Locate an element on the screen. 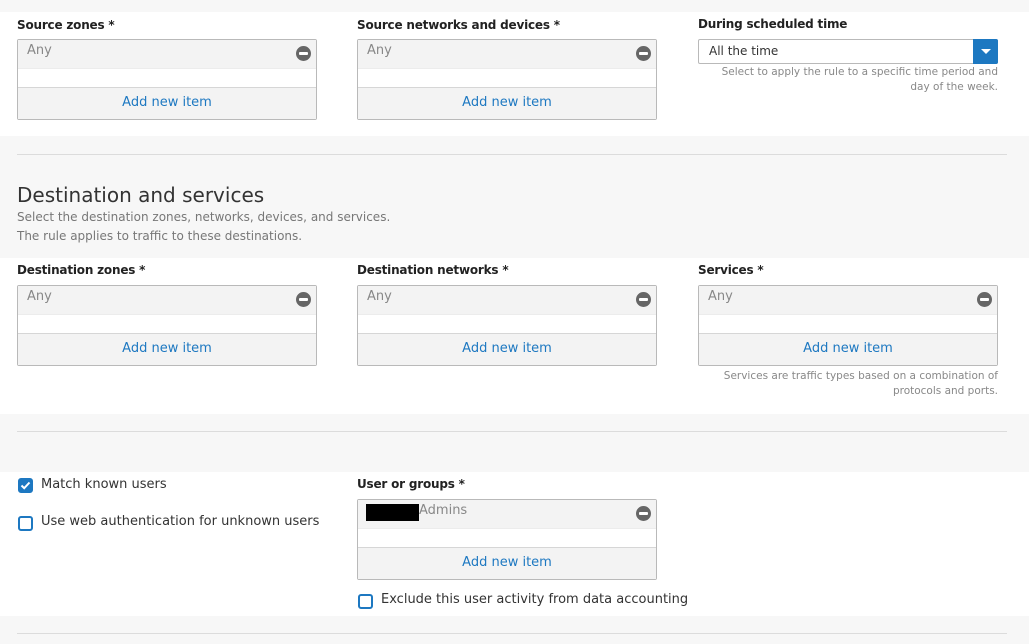  destination-networks-picker: Any Add new item is located at coordinates (507, 325).